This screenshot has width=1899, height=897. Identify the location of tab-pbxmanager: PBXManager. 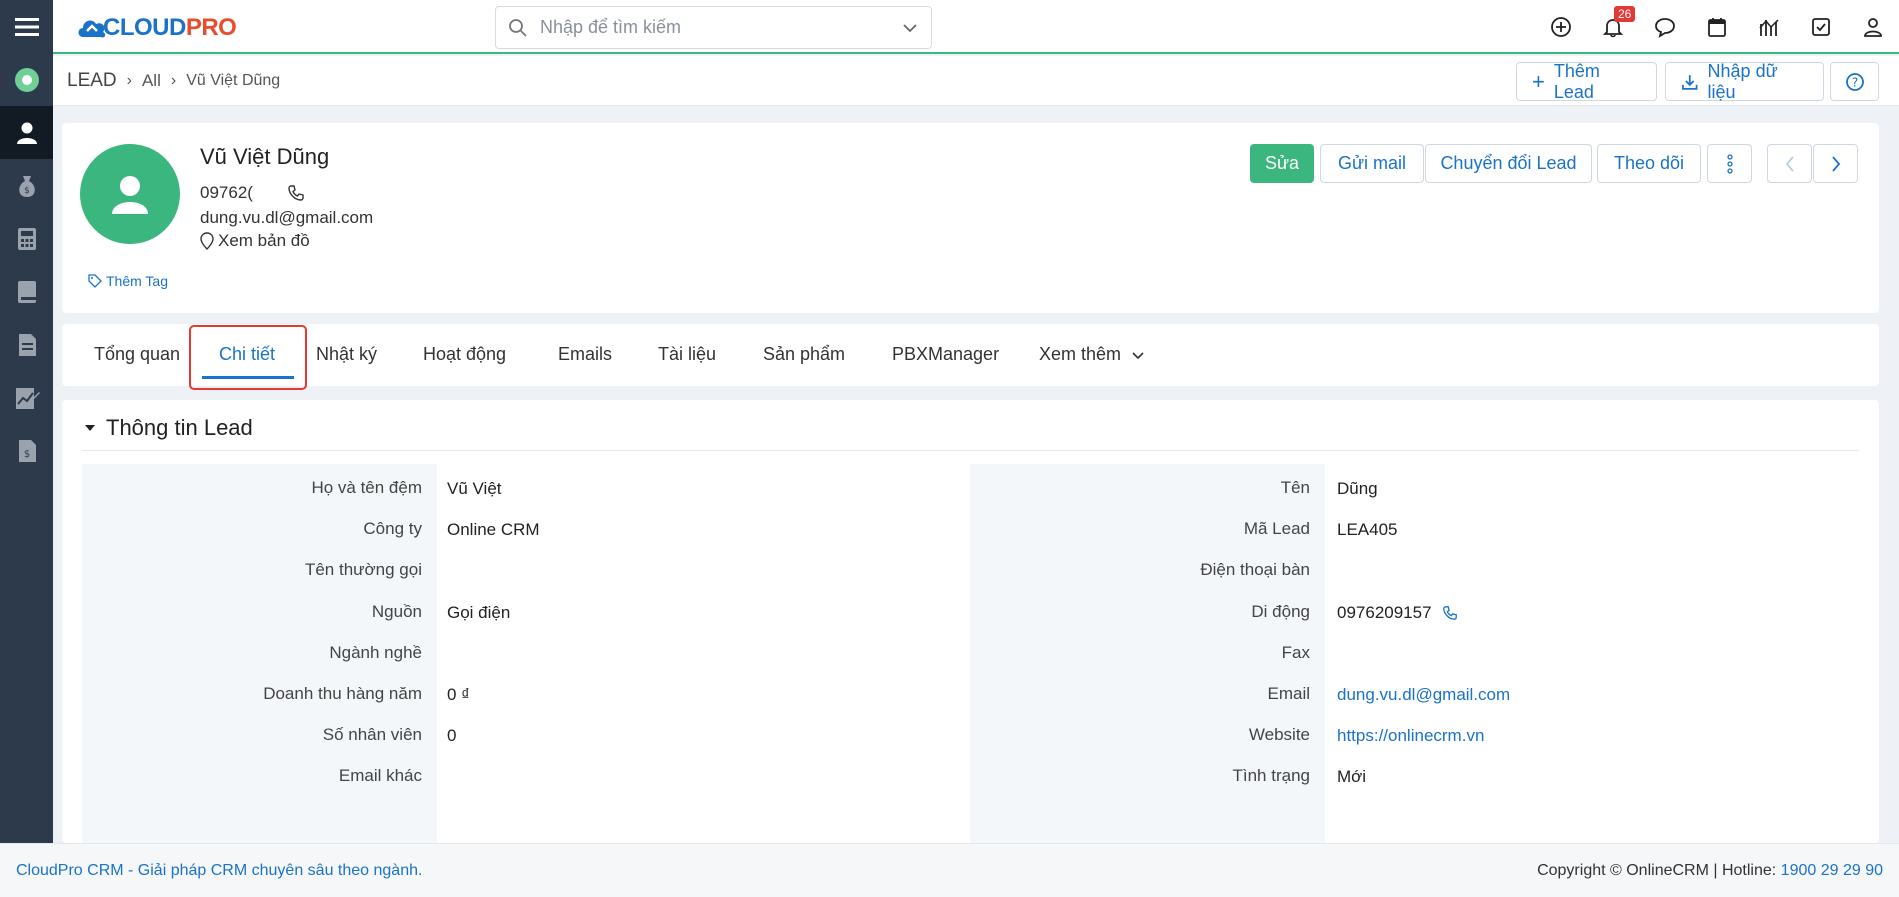
(945, 354).